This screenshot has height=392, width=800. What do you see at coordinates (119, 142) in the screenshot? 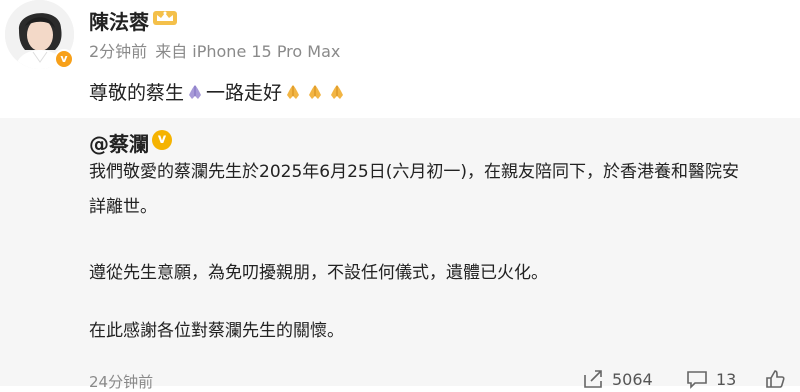
I see `repost-author: @蔡瀾` at bounding box center [119, 142].